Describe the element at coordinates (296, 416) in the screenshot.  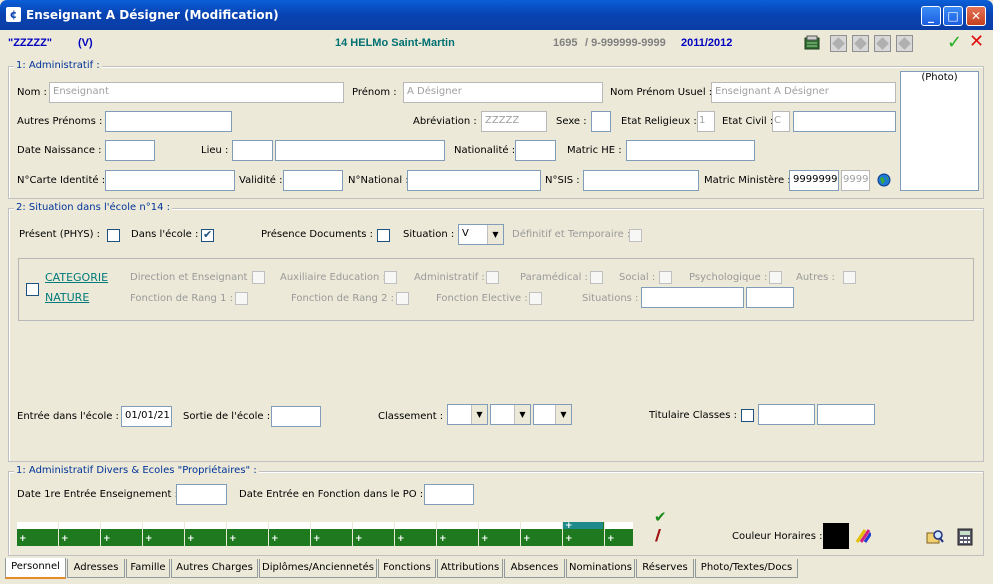
I see `sortie-field` at that location.